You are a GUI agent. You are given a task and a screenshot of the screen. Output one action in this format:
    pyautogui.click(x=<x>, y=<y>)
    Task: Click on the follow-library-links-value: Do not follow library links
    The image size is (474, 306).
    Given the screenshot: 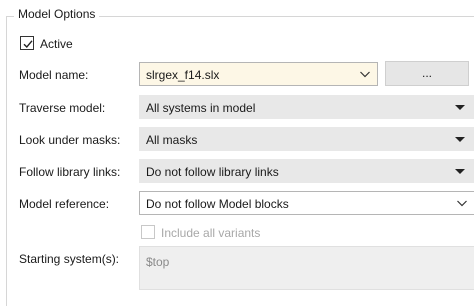 What is the action you would take?
    pyautogui.click(x=212, y=172)
    